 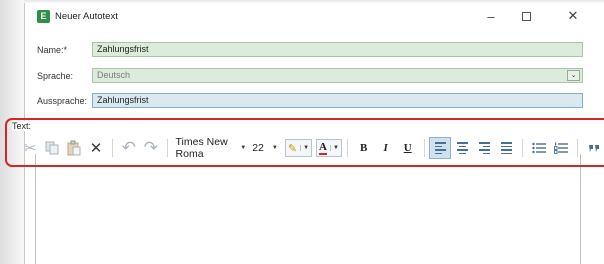 I want to click on bullet-list-icon, so click(x=539, y=148).